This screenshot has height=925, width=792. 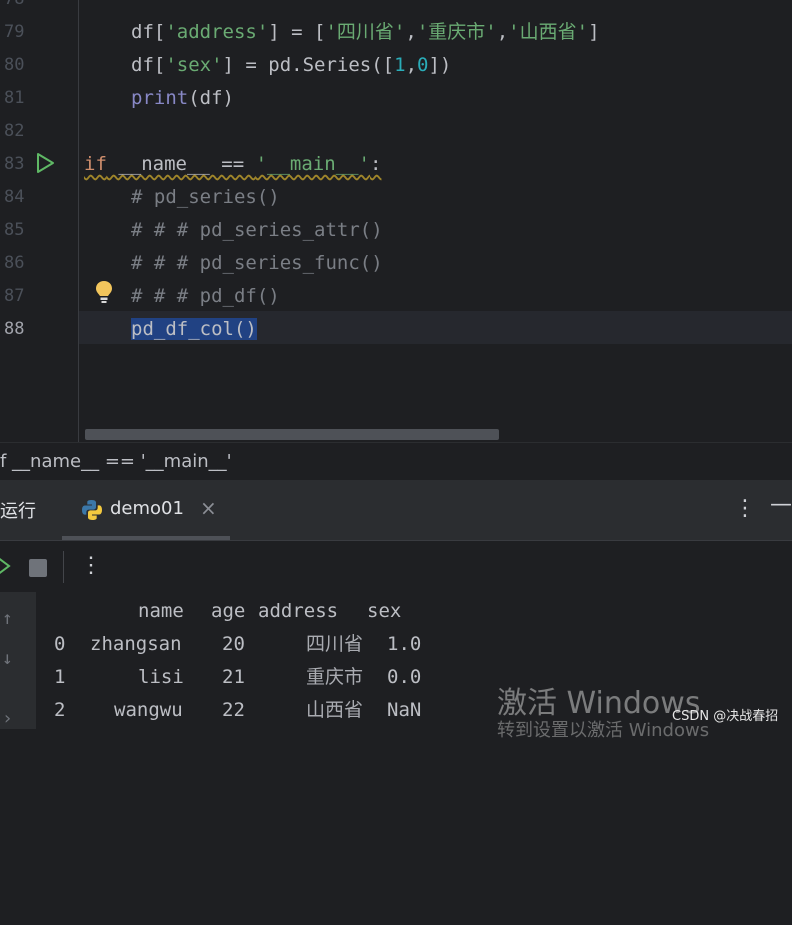 What do you see at coordinates (725, 716) in the screenshot?
I see `csdn-watermark: CSDN @决战春招` at bounding box center [725, 716].